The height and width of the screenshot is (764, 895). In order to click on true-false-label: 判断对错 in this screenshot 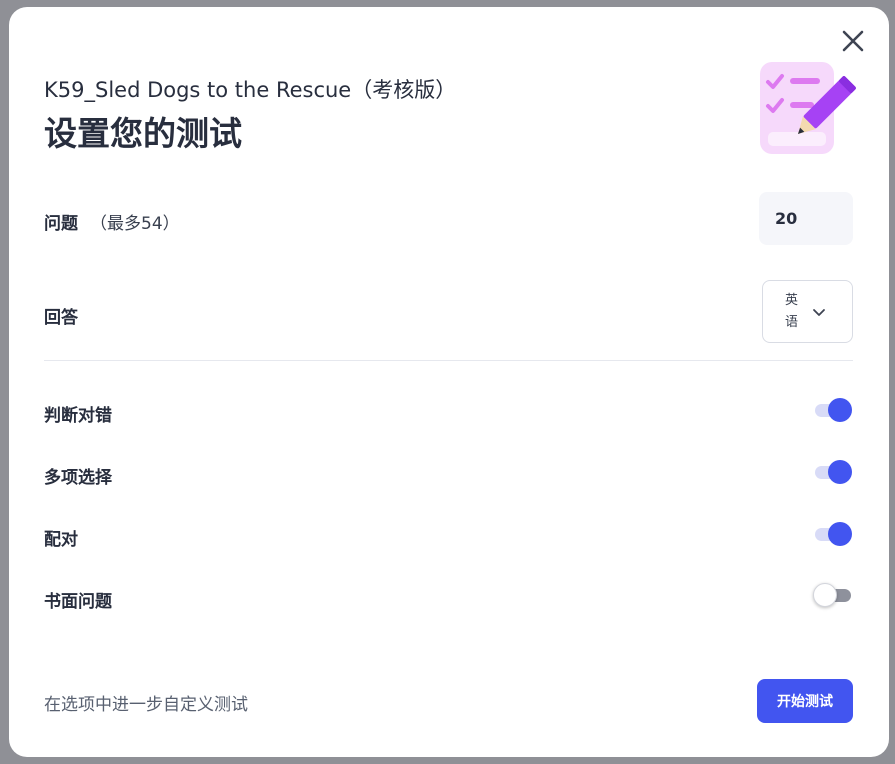, I will do `click(78, 416)`.